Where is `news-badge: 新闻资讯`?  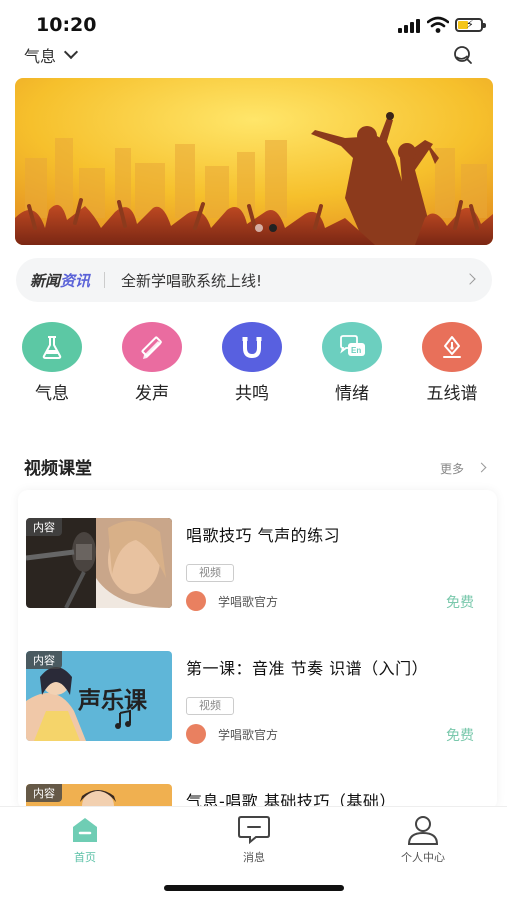 news-badge: 新闻资讯 is located at coordinates (60, 280).